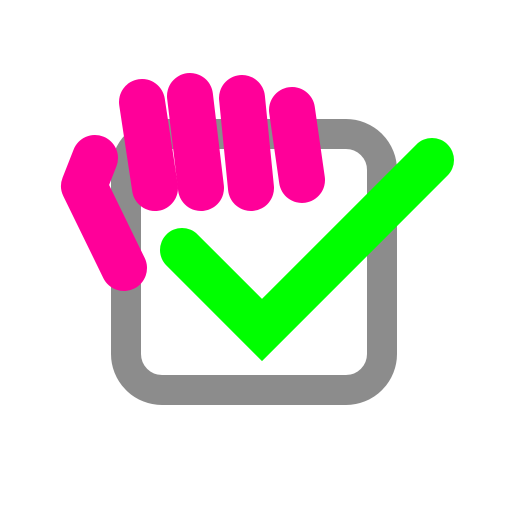  I want to click on finger-ring-icon, so click(246, 143).